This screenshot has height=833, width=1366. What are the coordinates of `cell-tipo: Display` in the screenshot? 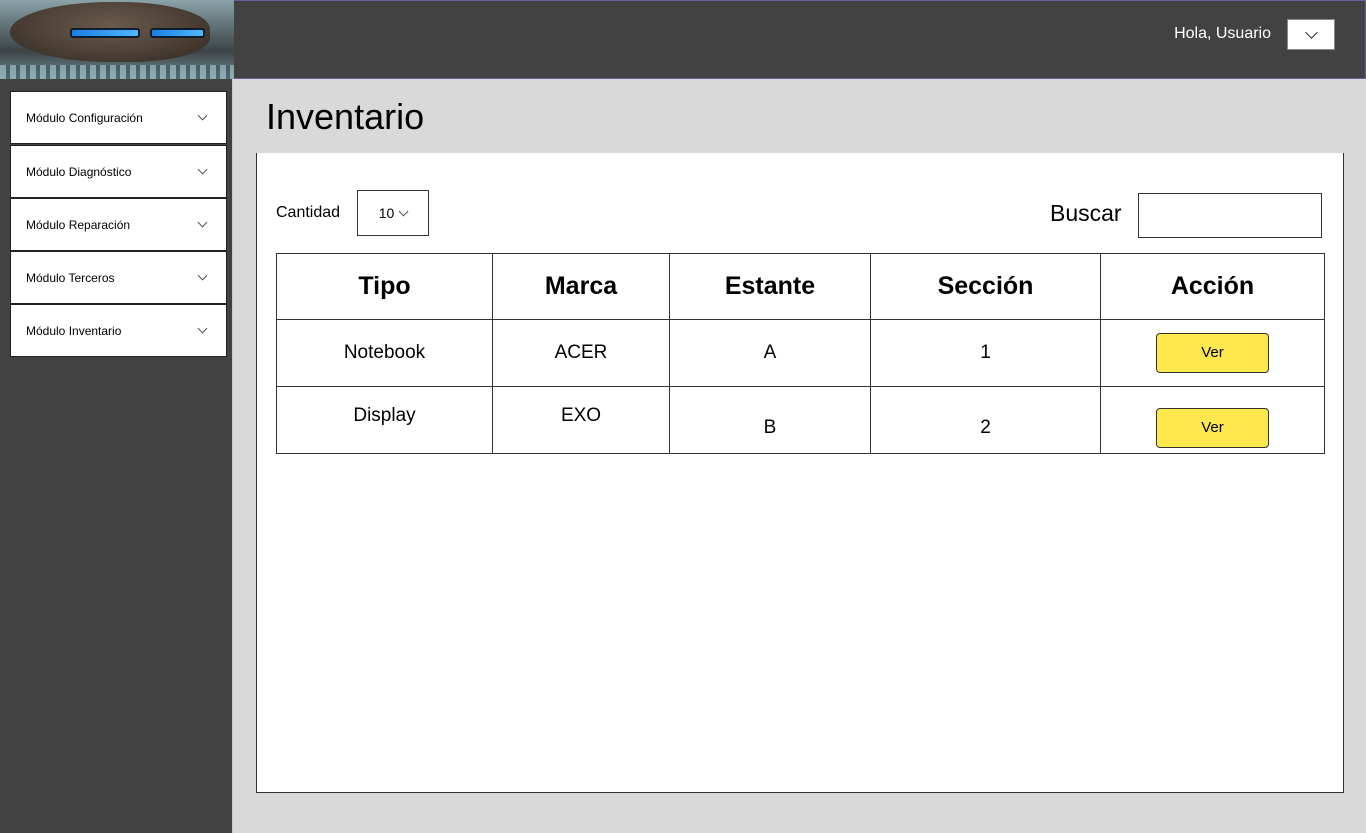 It's located at (384, 420).